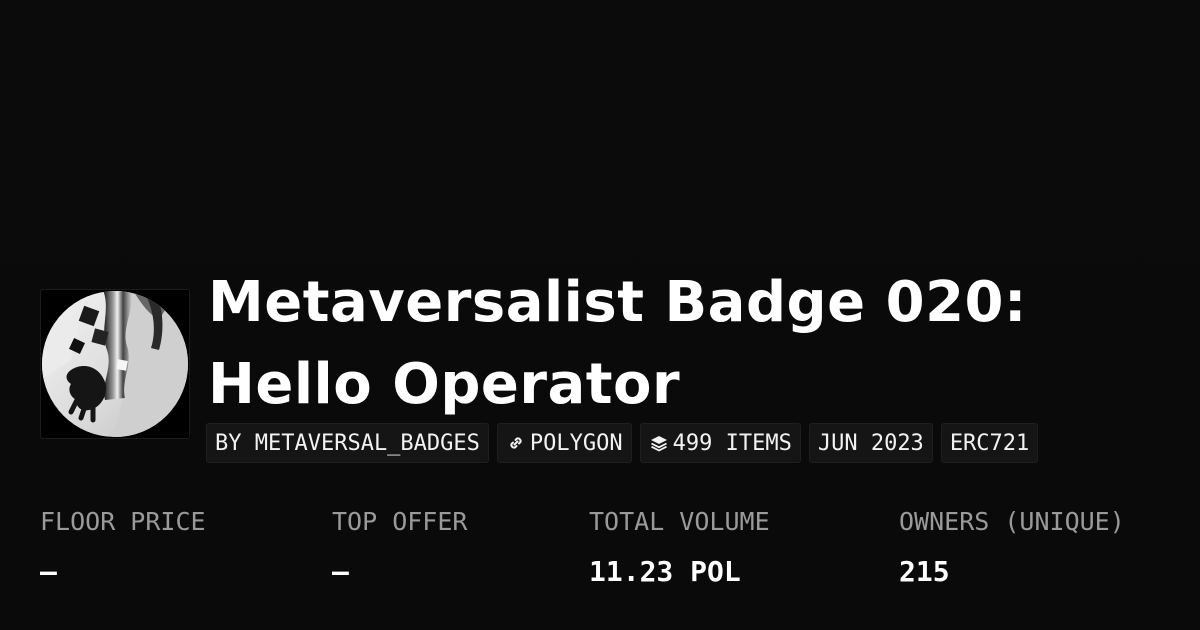  I want to click on floor-price-stat: FLOOR PRICE –, so click(123, 550).